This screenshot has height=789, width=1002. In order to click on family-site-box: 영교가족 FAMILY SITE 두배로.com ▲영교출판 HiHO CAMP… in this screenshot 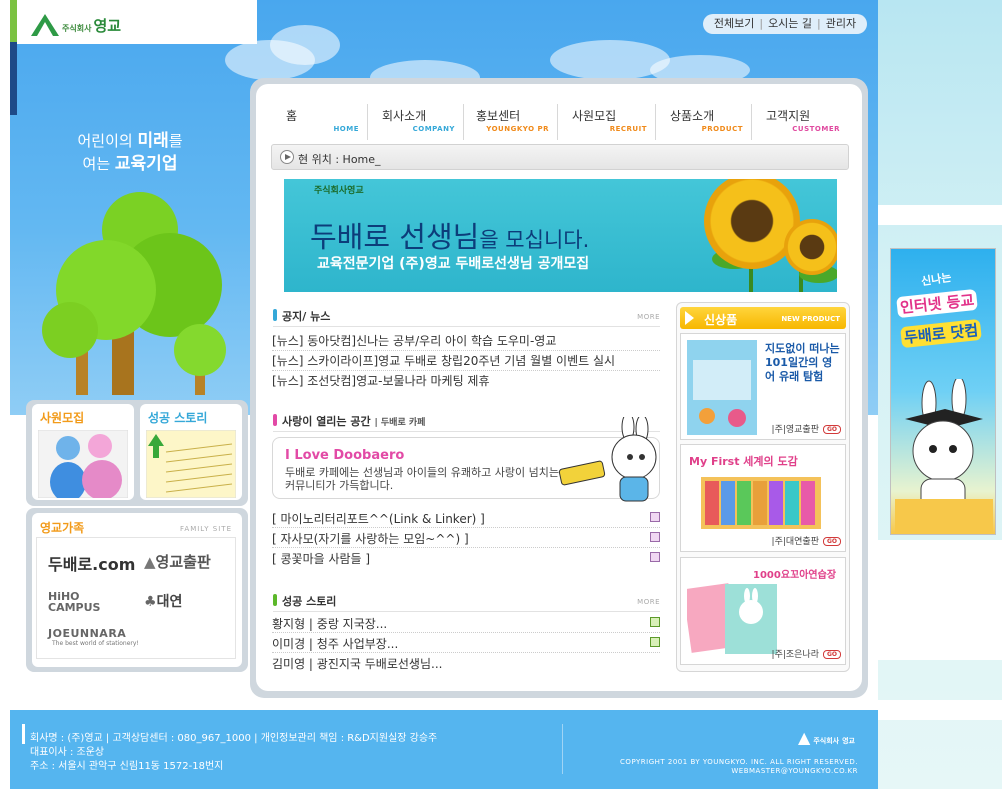, I will do `click(137, 590)`.